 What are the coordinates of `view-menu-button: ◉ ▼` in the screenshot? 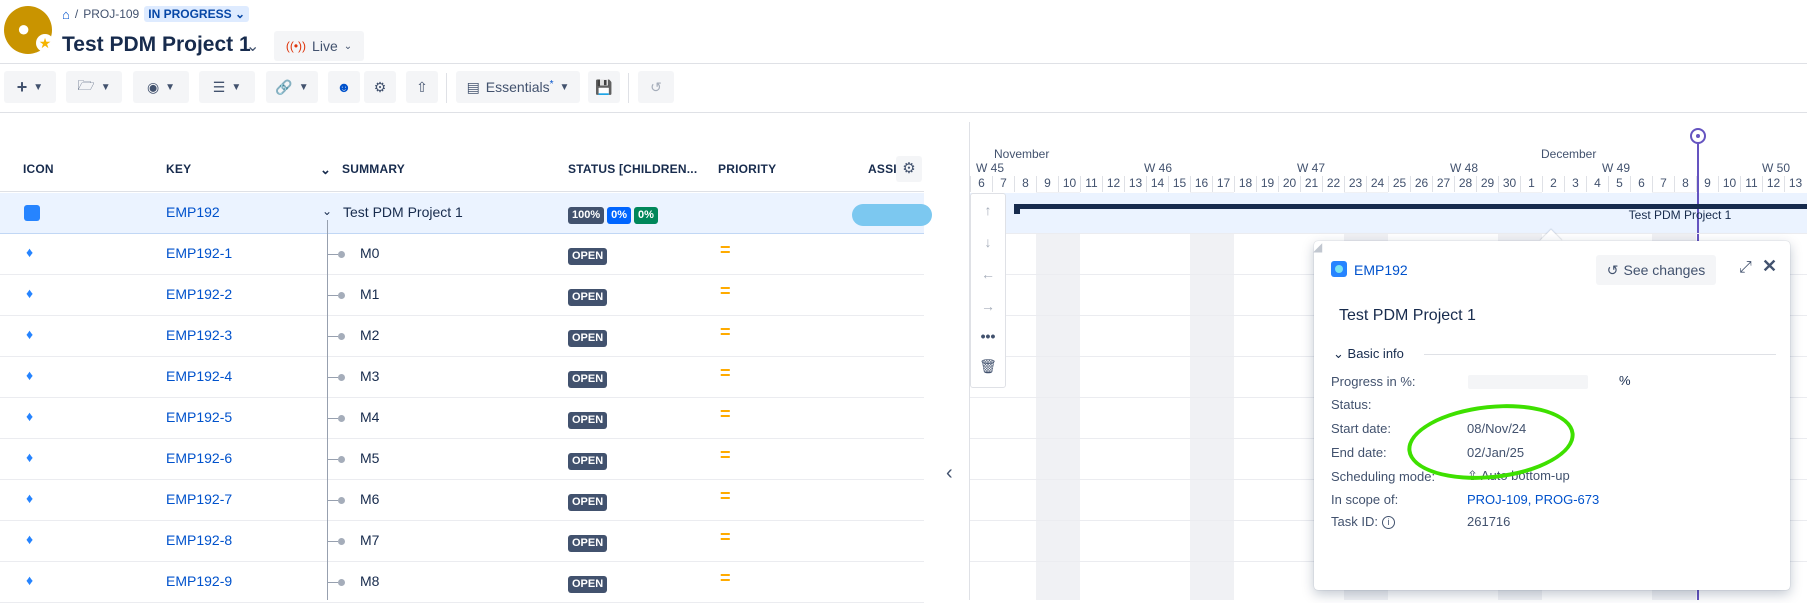 It's located at (161, 87).